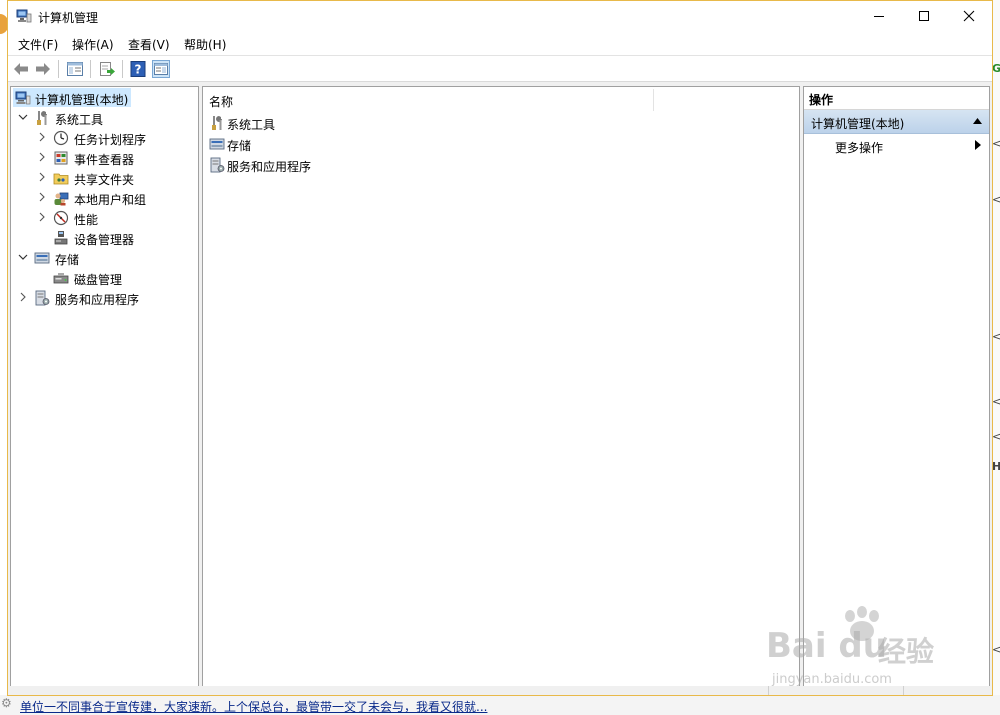  I want to click on show-hide-tree-icon, so click(75, 69).